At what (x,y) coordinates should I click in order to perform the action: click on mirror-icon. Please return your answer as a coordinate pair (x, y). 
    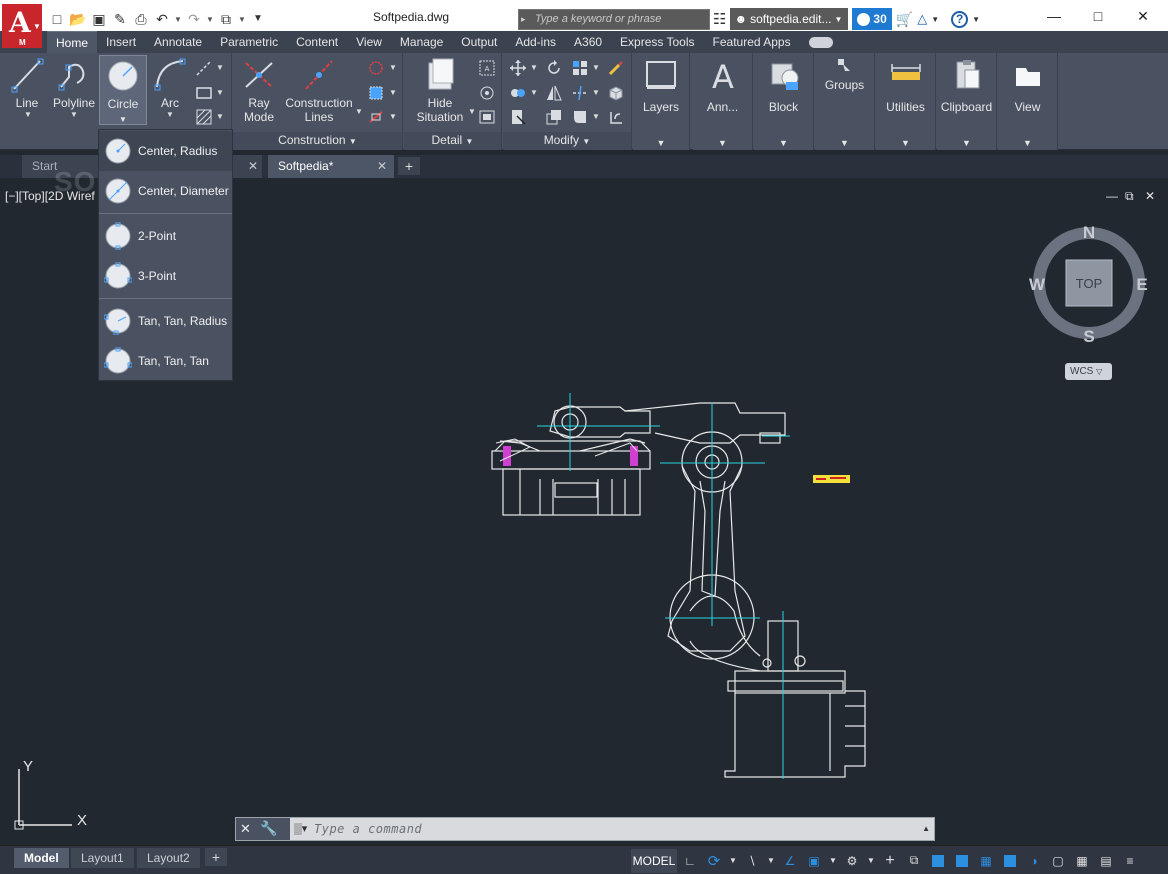
    Looking at the image, I should click on (554, 93).